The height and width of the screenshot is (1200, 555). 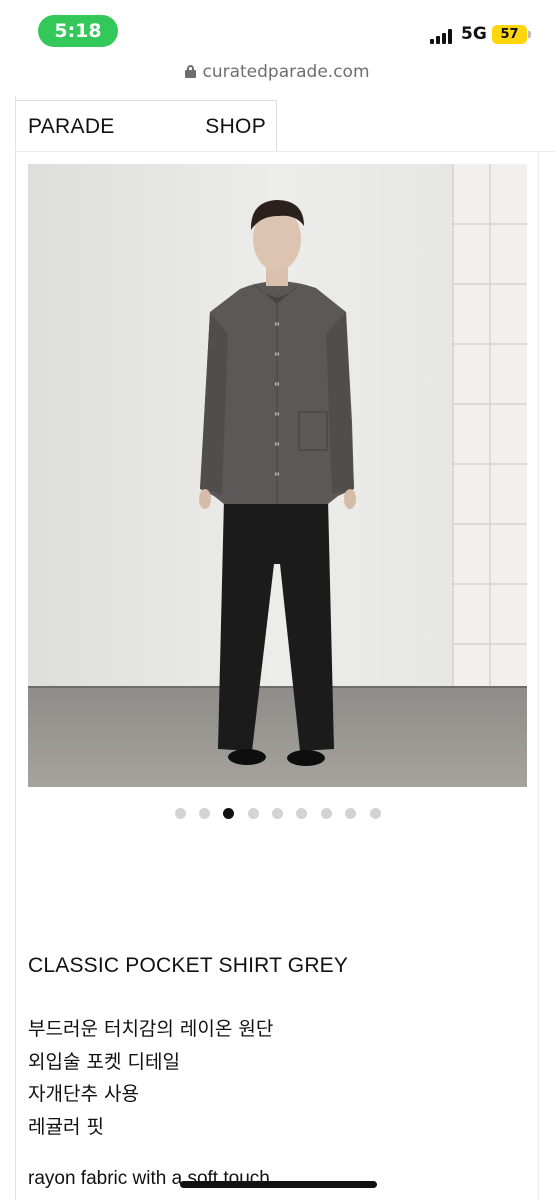 I want to click on nav-shop-link: SHOP, so click(x=235, y=127).